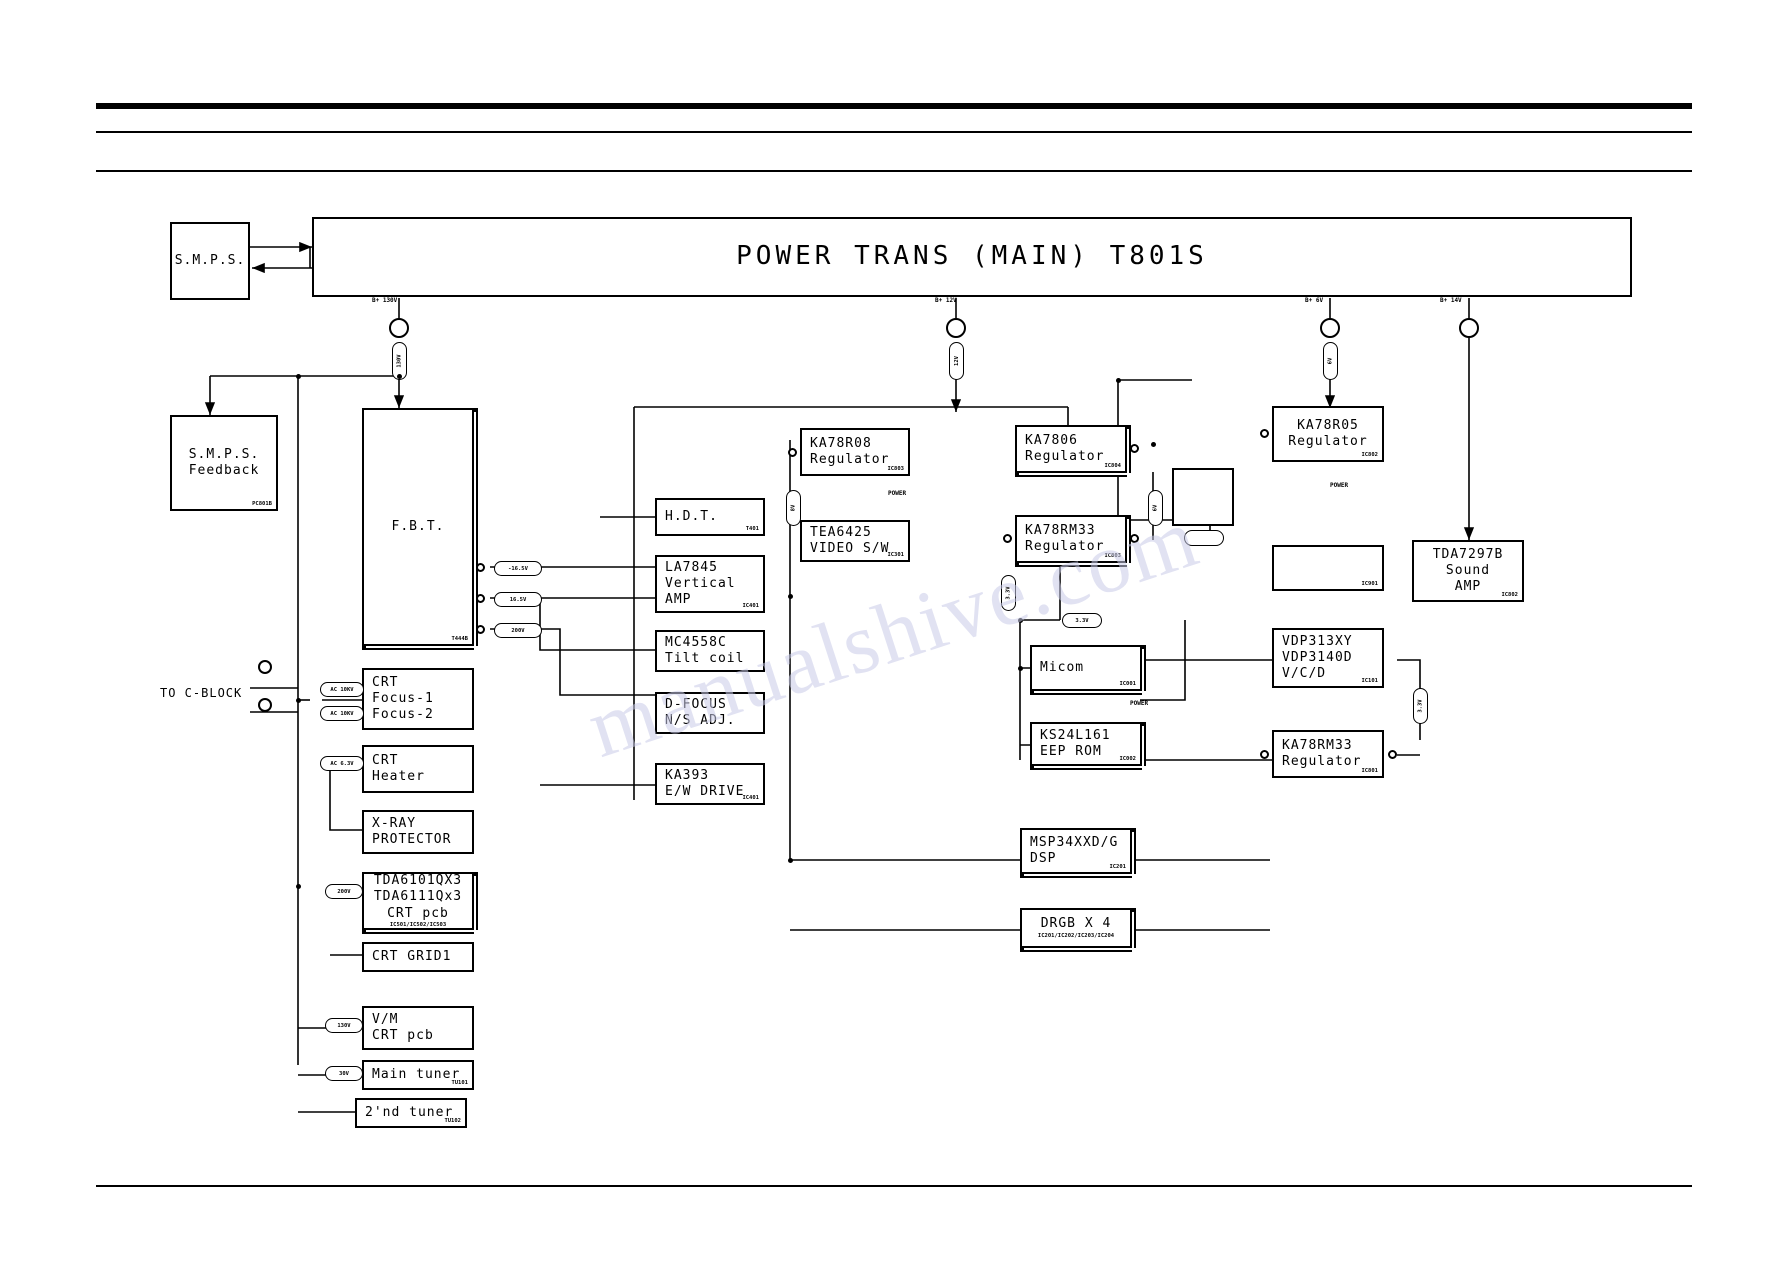 Image resolution: width=1787 pixels, height=1263 pixels. Describe the element at coordinates (1317, 641) in the screenshot. I see `block-vdp-line-0: VDP313XY` at that location.